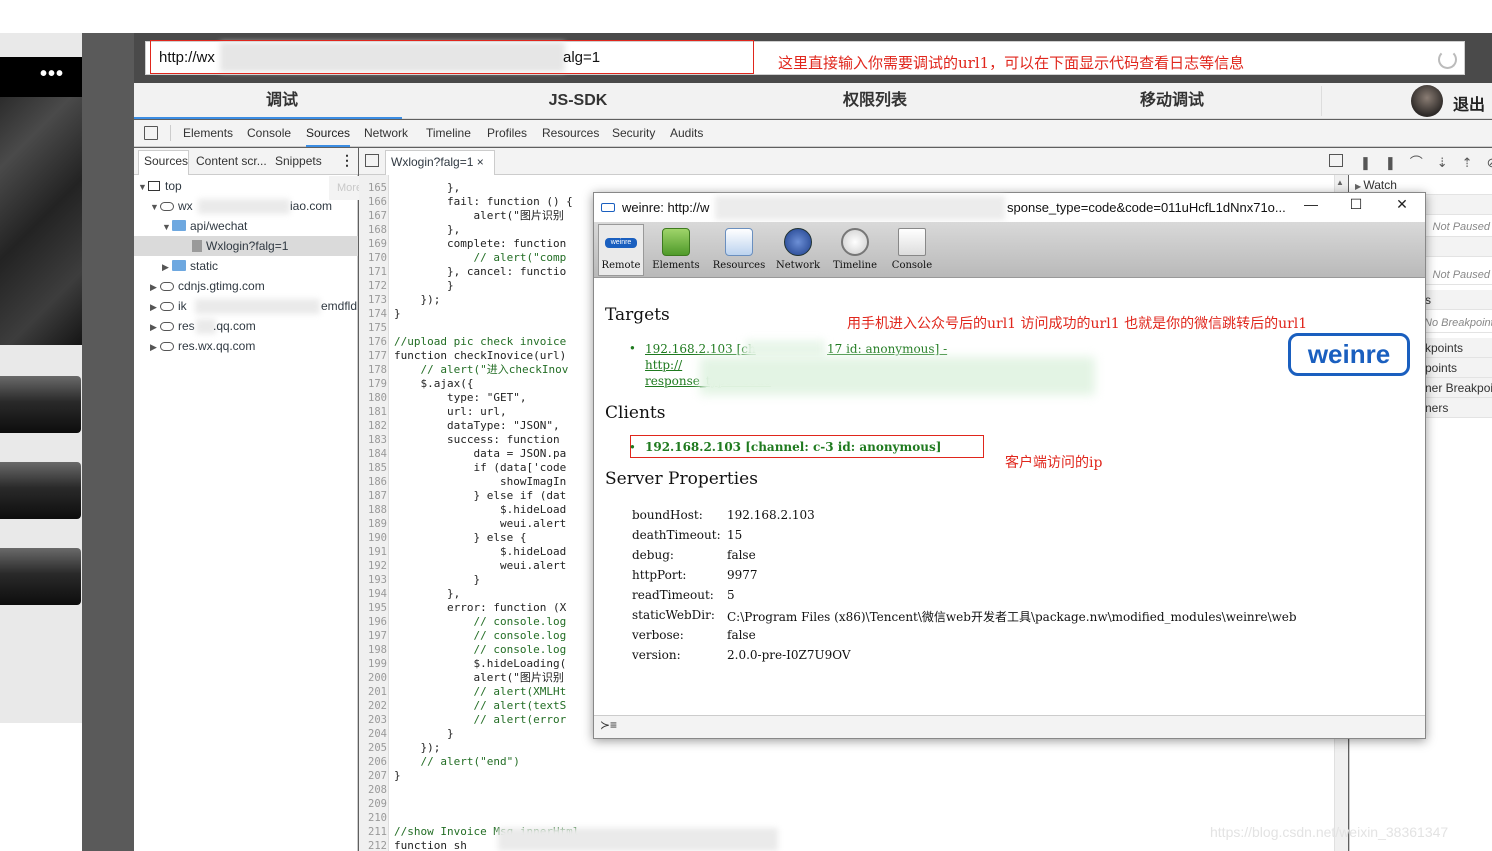 This screenshot has width=1492, height=851. What do you see at coordinates (298, 161) in the screenshot?
I see `subtab-snippets: Snippets` at bounding box center [298, 161].